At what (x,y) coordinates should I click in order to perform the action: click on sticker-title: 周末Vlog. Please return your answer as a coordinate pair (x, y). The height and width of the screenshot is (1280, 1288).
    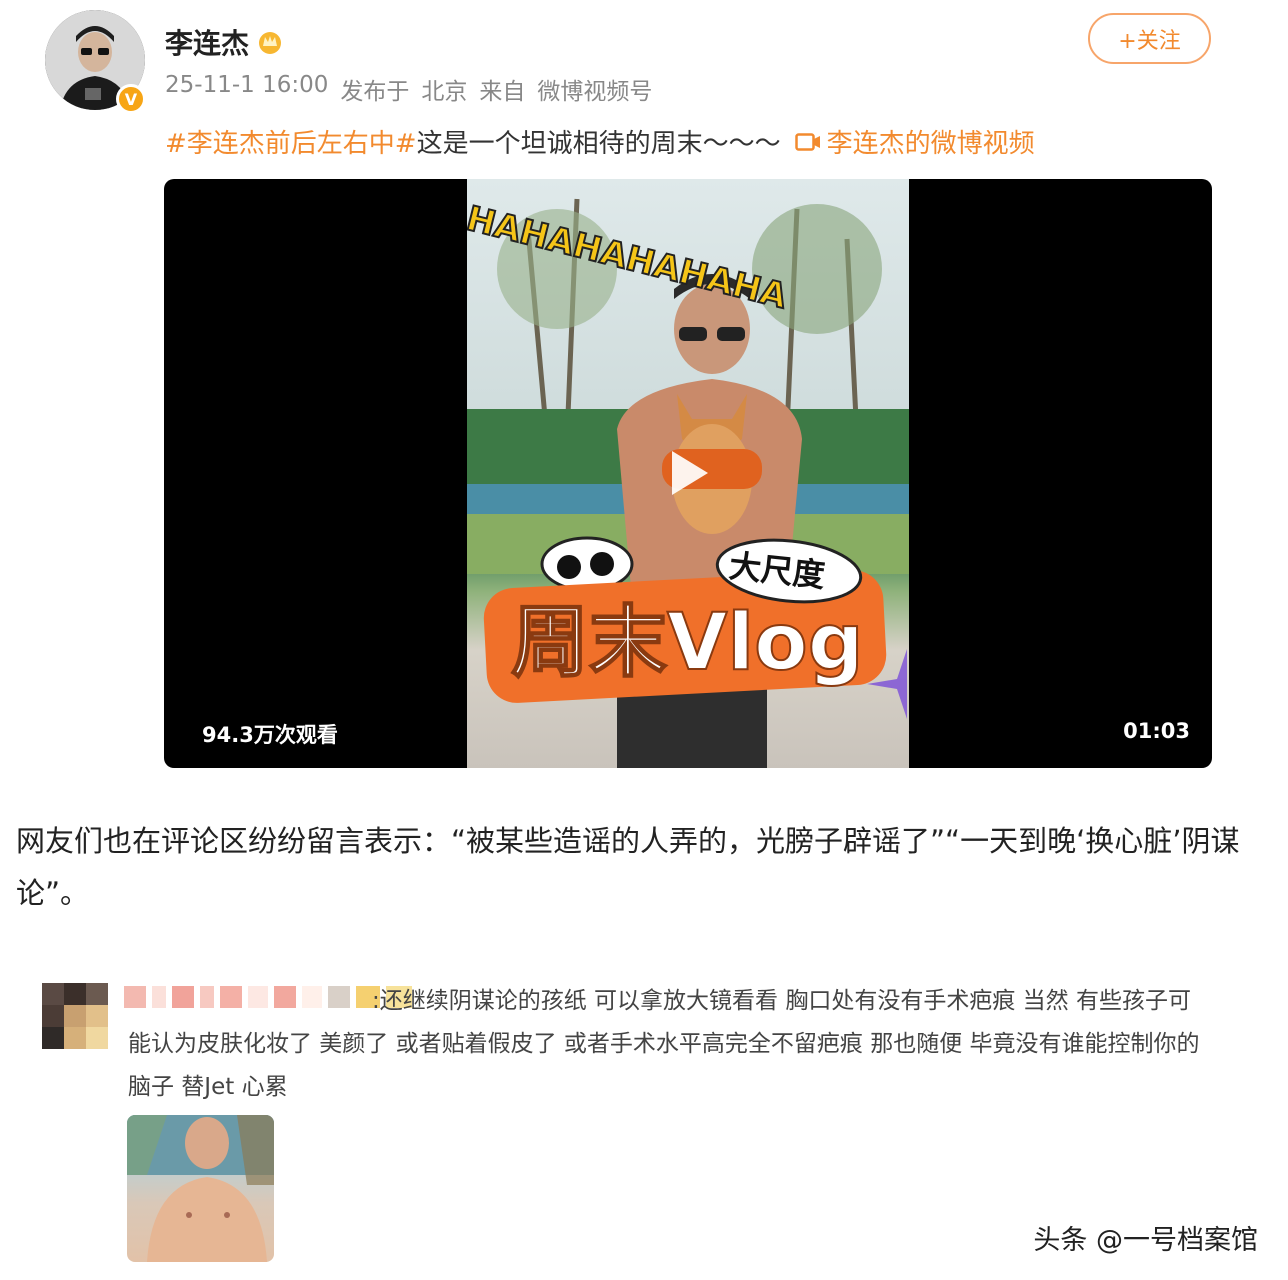
    Looking at the image, I should click on (687, 643).